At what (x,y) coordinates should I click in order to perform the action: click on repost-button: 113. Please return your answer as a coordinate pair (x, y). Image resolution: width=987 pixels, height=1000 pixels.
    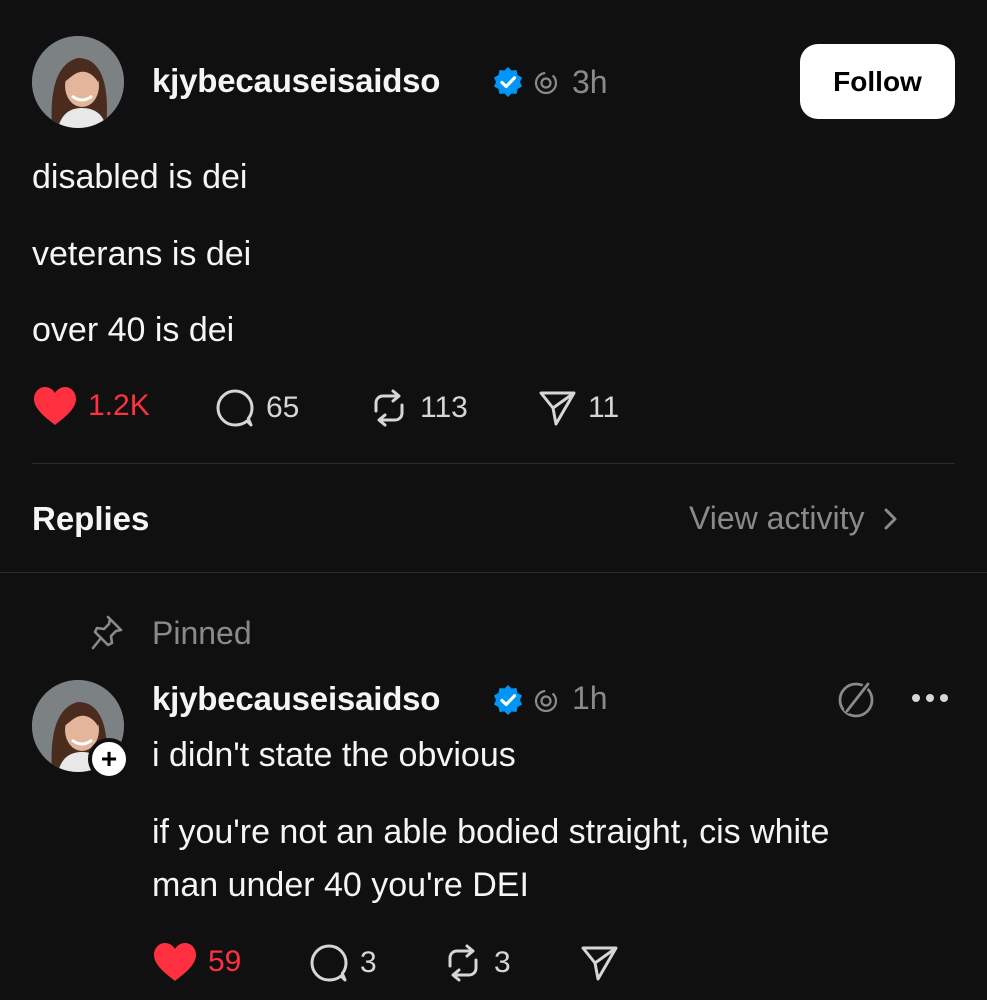
    Looking at the image, I should click on (418, 408).